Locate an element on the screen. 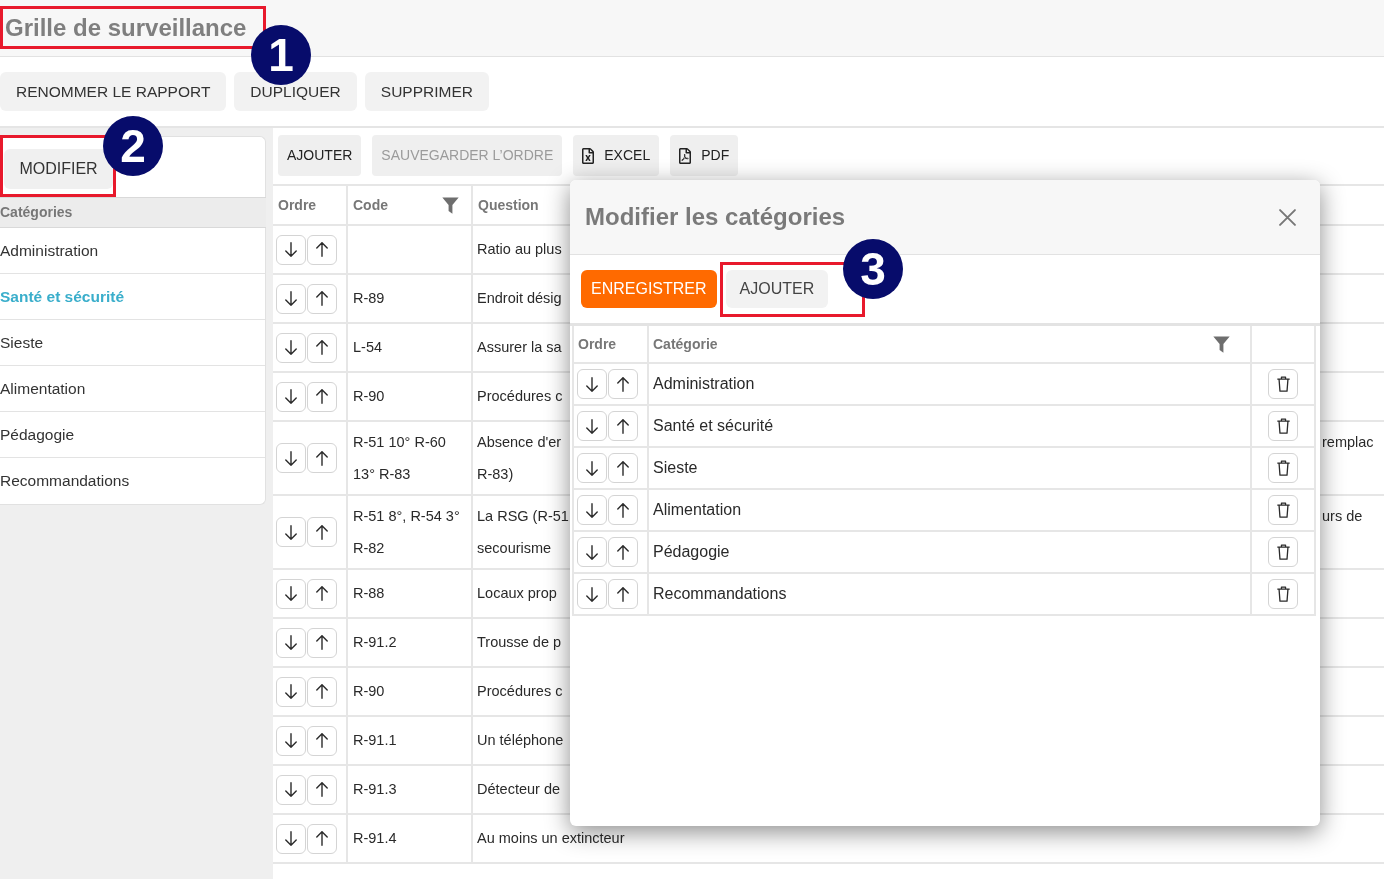  category-item: Sieste is located at coordinates (132, 343).